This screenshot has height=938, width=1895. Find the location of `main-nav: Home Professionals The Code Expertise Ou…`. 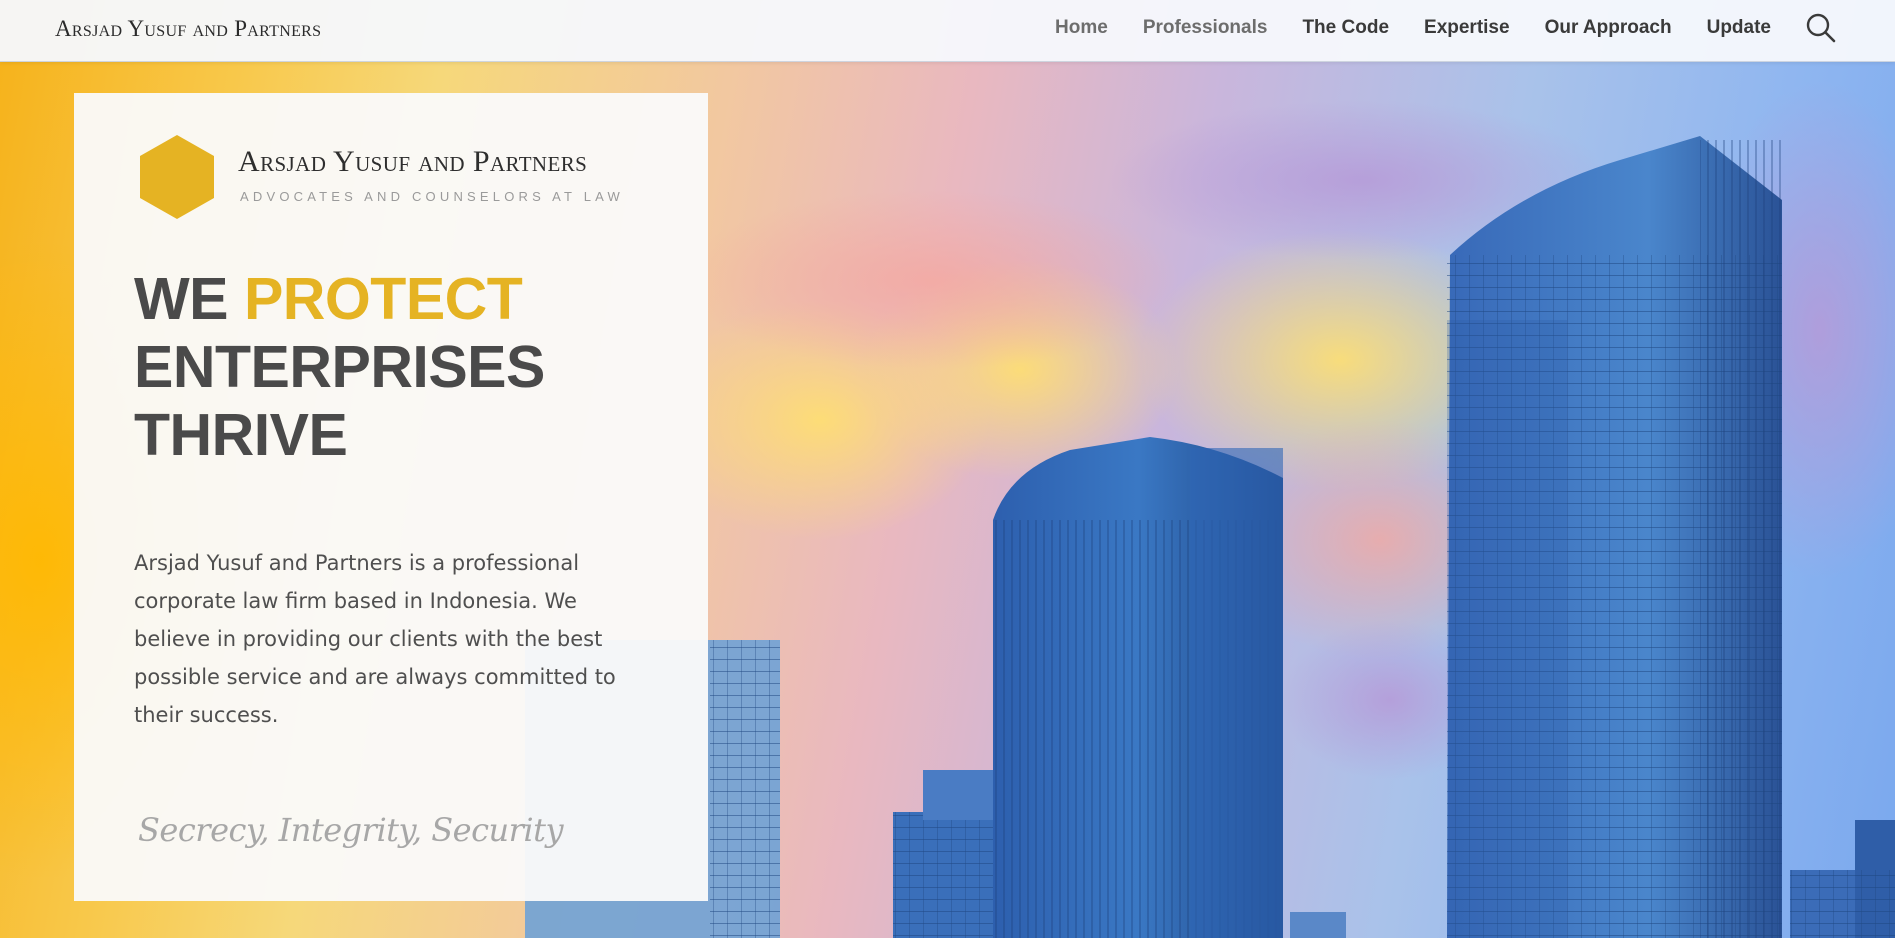

main-nav: Home Professionals The Code Expertise Ou… is located at coordinates (1413, 28).